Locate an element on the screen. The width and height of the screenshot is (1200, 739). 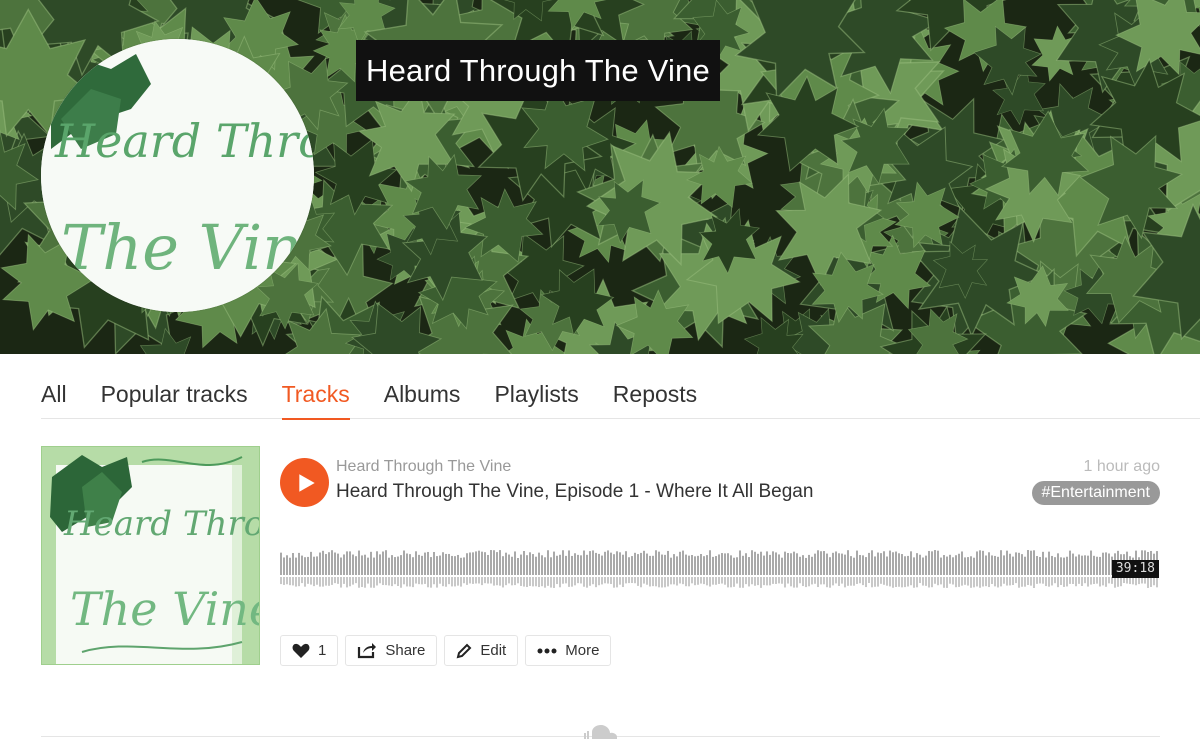
play-button is located at coordinates (304, 482).